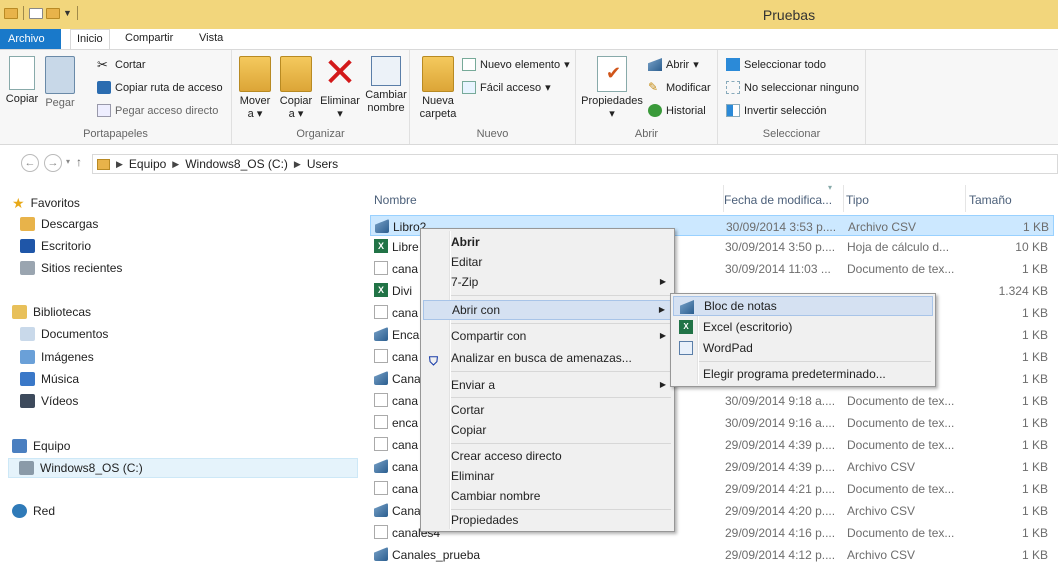 The width and height of the screenshot is (1058, 564). Describe the element at coordinates (55, 246) in the screenshot. I see `nav-escritorio: Escritorio` at that location.